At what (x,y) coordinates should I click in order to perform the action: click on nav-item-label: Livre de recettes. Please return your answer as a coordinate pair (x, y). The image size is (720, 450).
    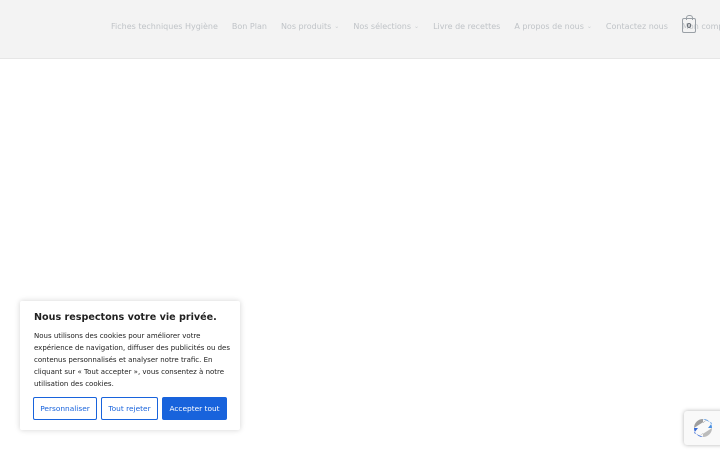
    Looking at the image, I should click on (467, 26).